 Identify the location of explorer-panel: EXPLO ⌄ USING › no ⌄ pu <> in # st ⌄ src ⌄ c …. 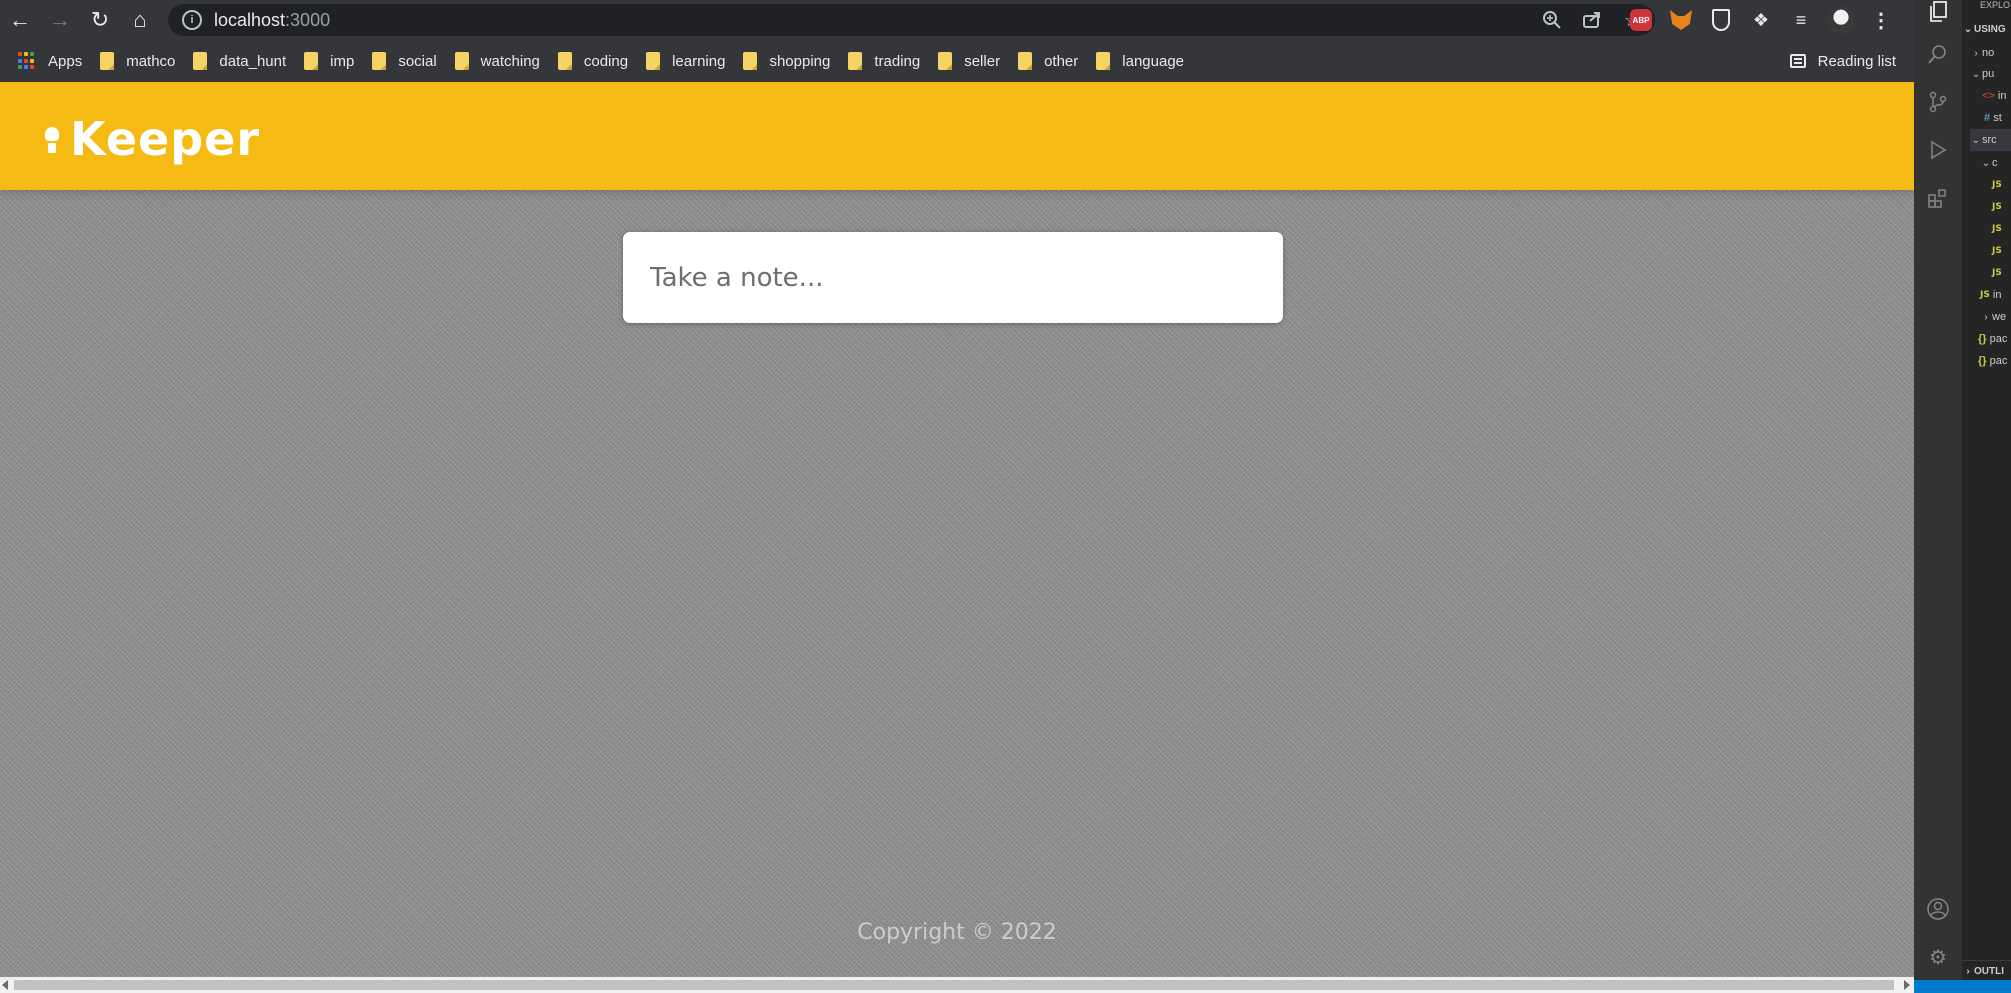
(1986, 496).